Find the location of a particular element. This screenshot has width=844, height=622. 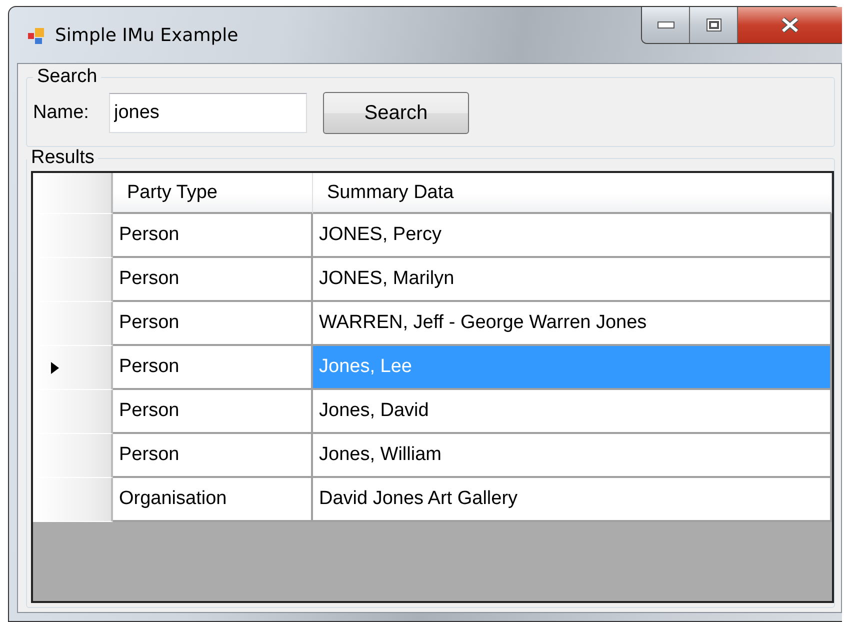

table-cell: Organisation is located at coordinates (213, 500).